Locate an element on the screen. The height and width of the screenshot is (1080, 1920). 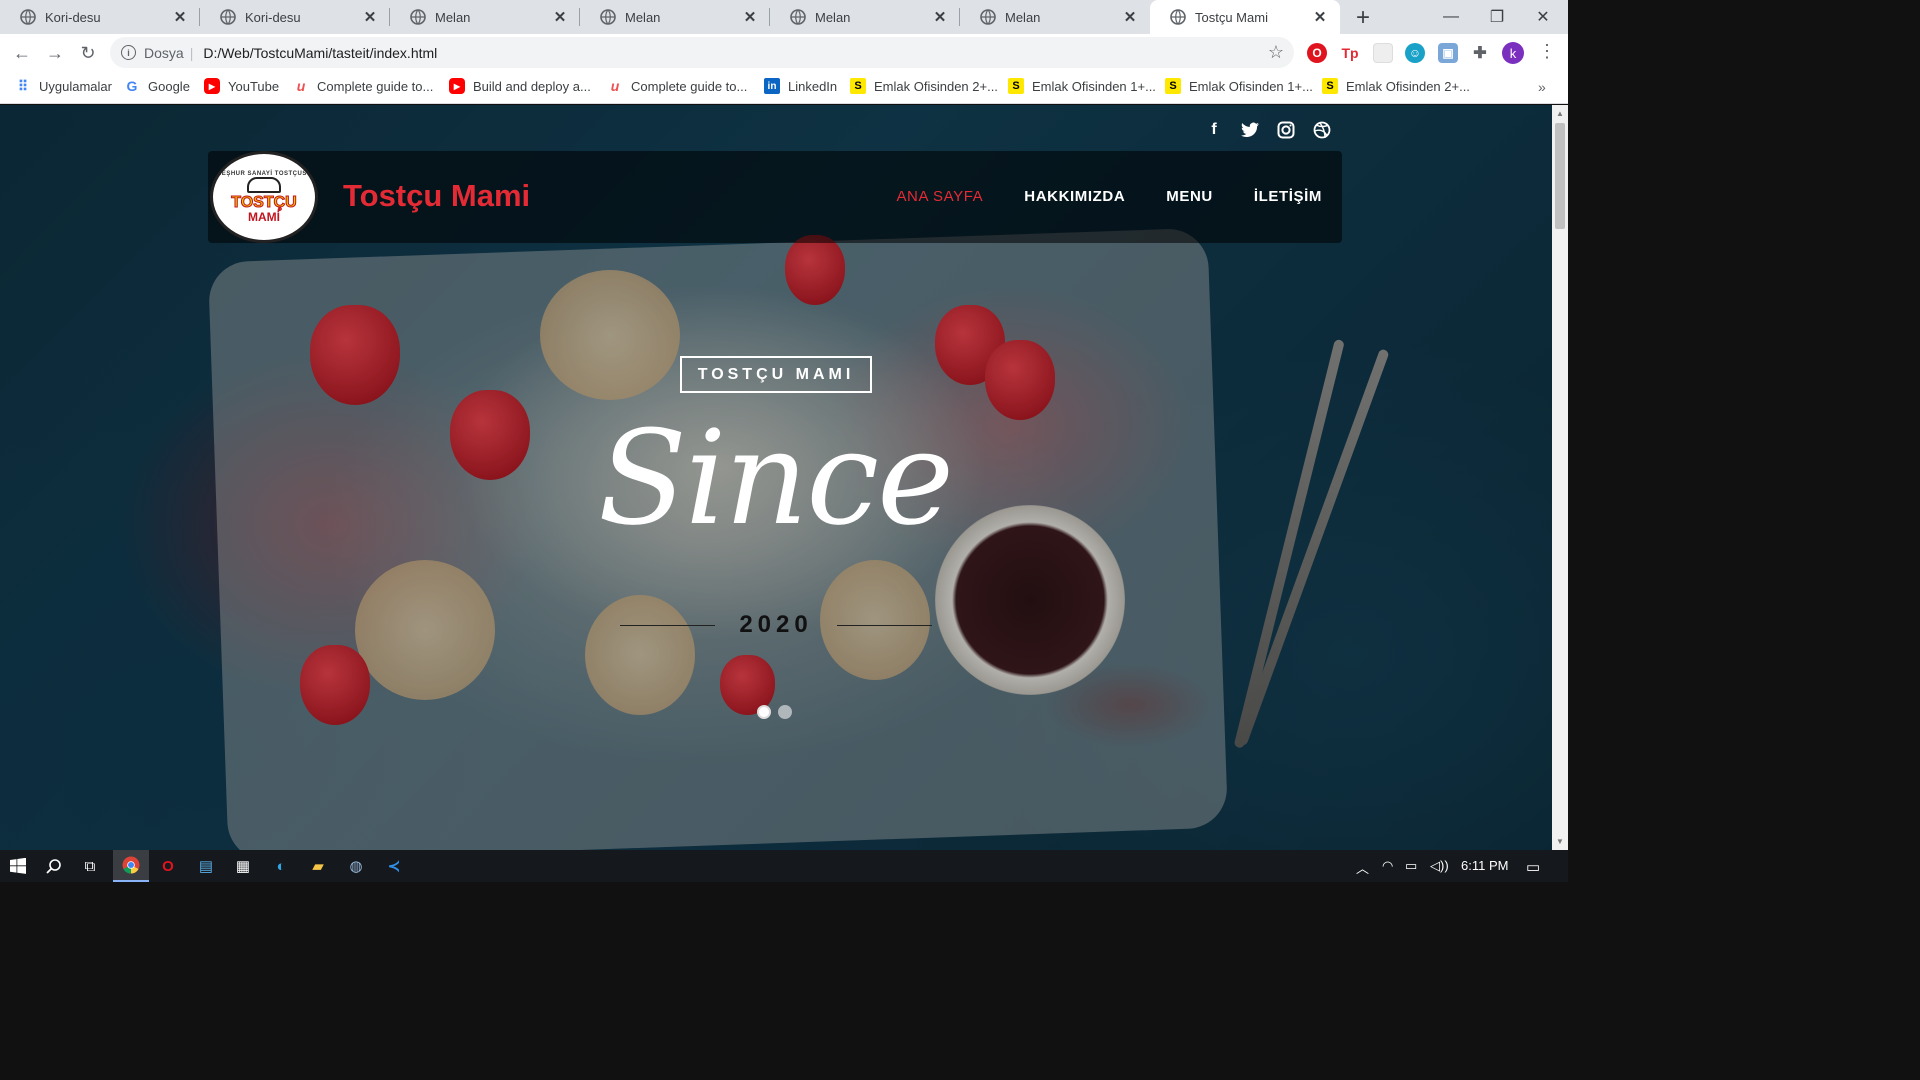
nav-menu: MENU is located at coordinates (1189, 196).